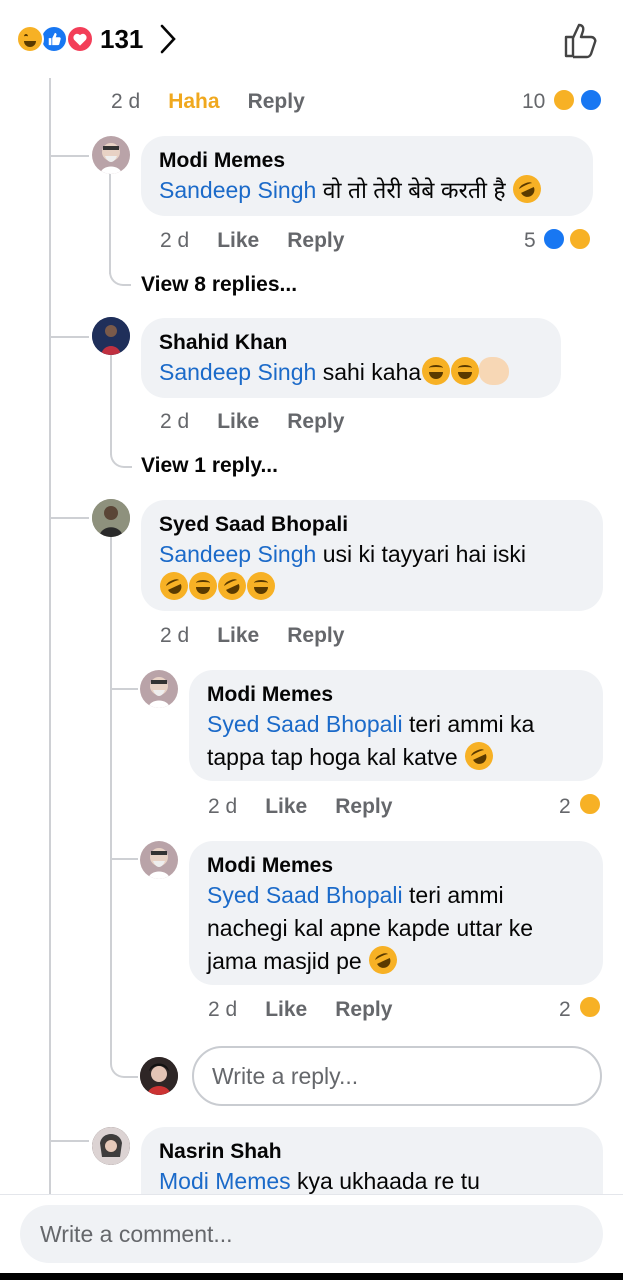 Image resolution: width=623 pixels, height=1281 pixels. I want to click on comment-author: Syed Saad Bhopali, so click(372, 525).